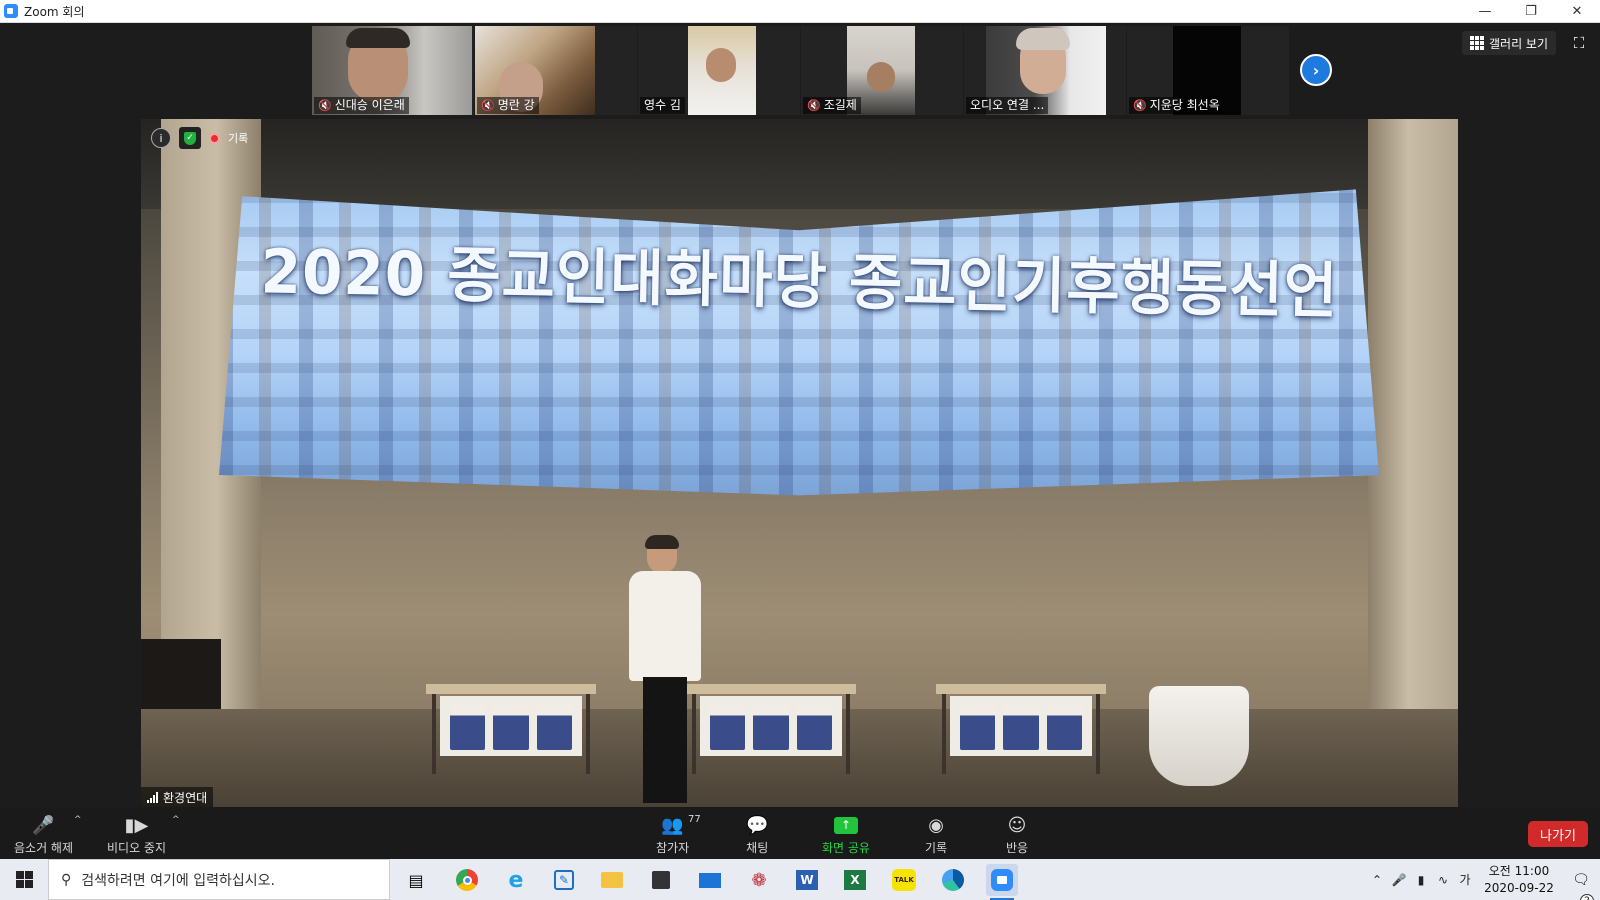  What do you see at coordinates (672, 825) in the screenshot?
I see `participants-icon: 👥` at bounding box center [672, 825].